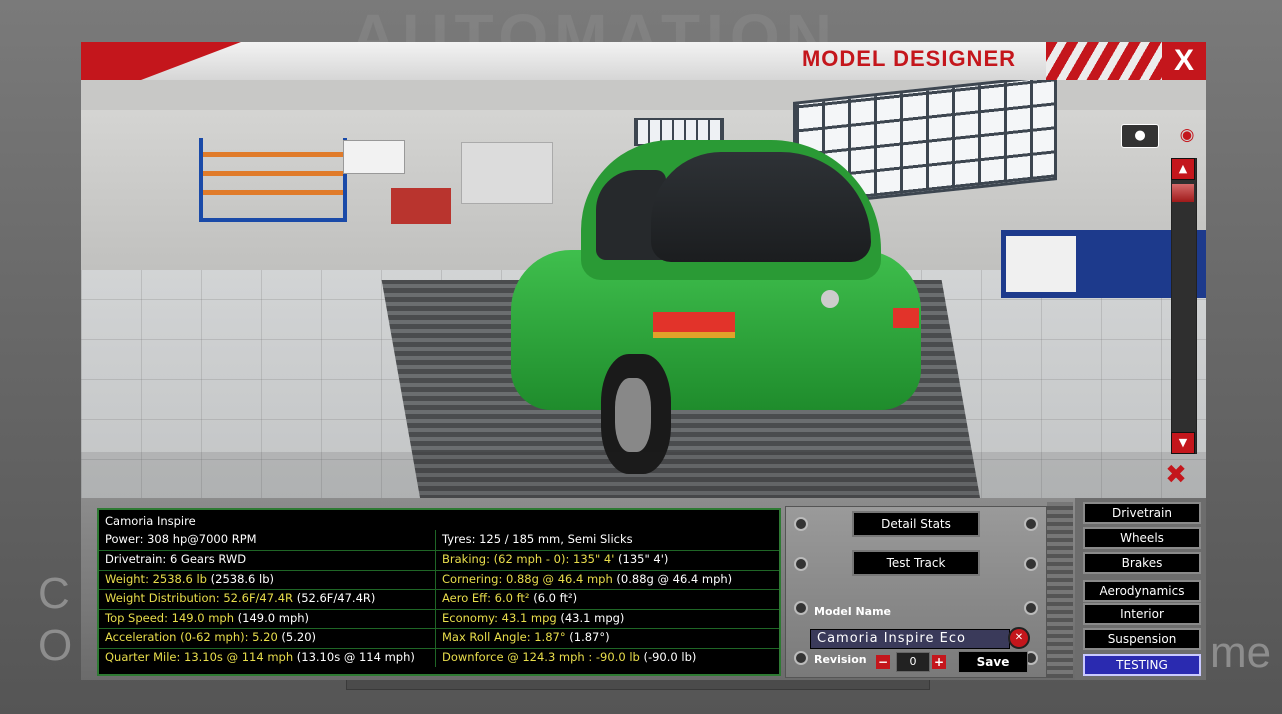  What do you see at coordinates (267, 579) in the screenshot?
I see `stat-weight: Weight: 2538.6 lb (2538.6 lb)` at bounding box center [267, 579].